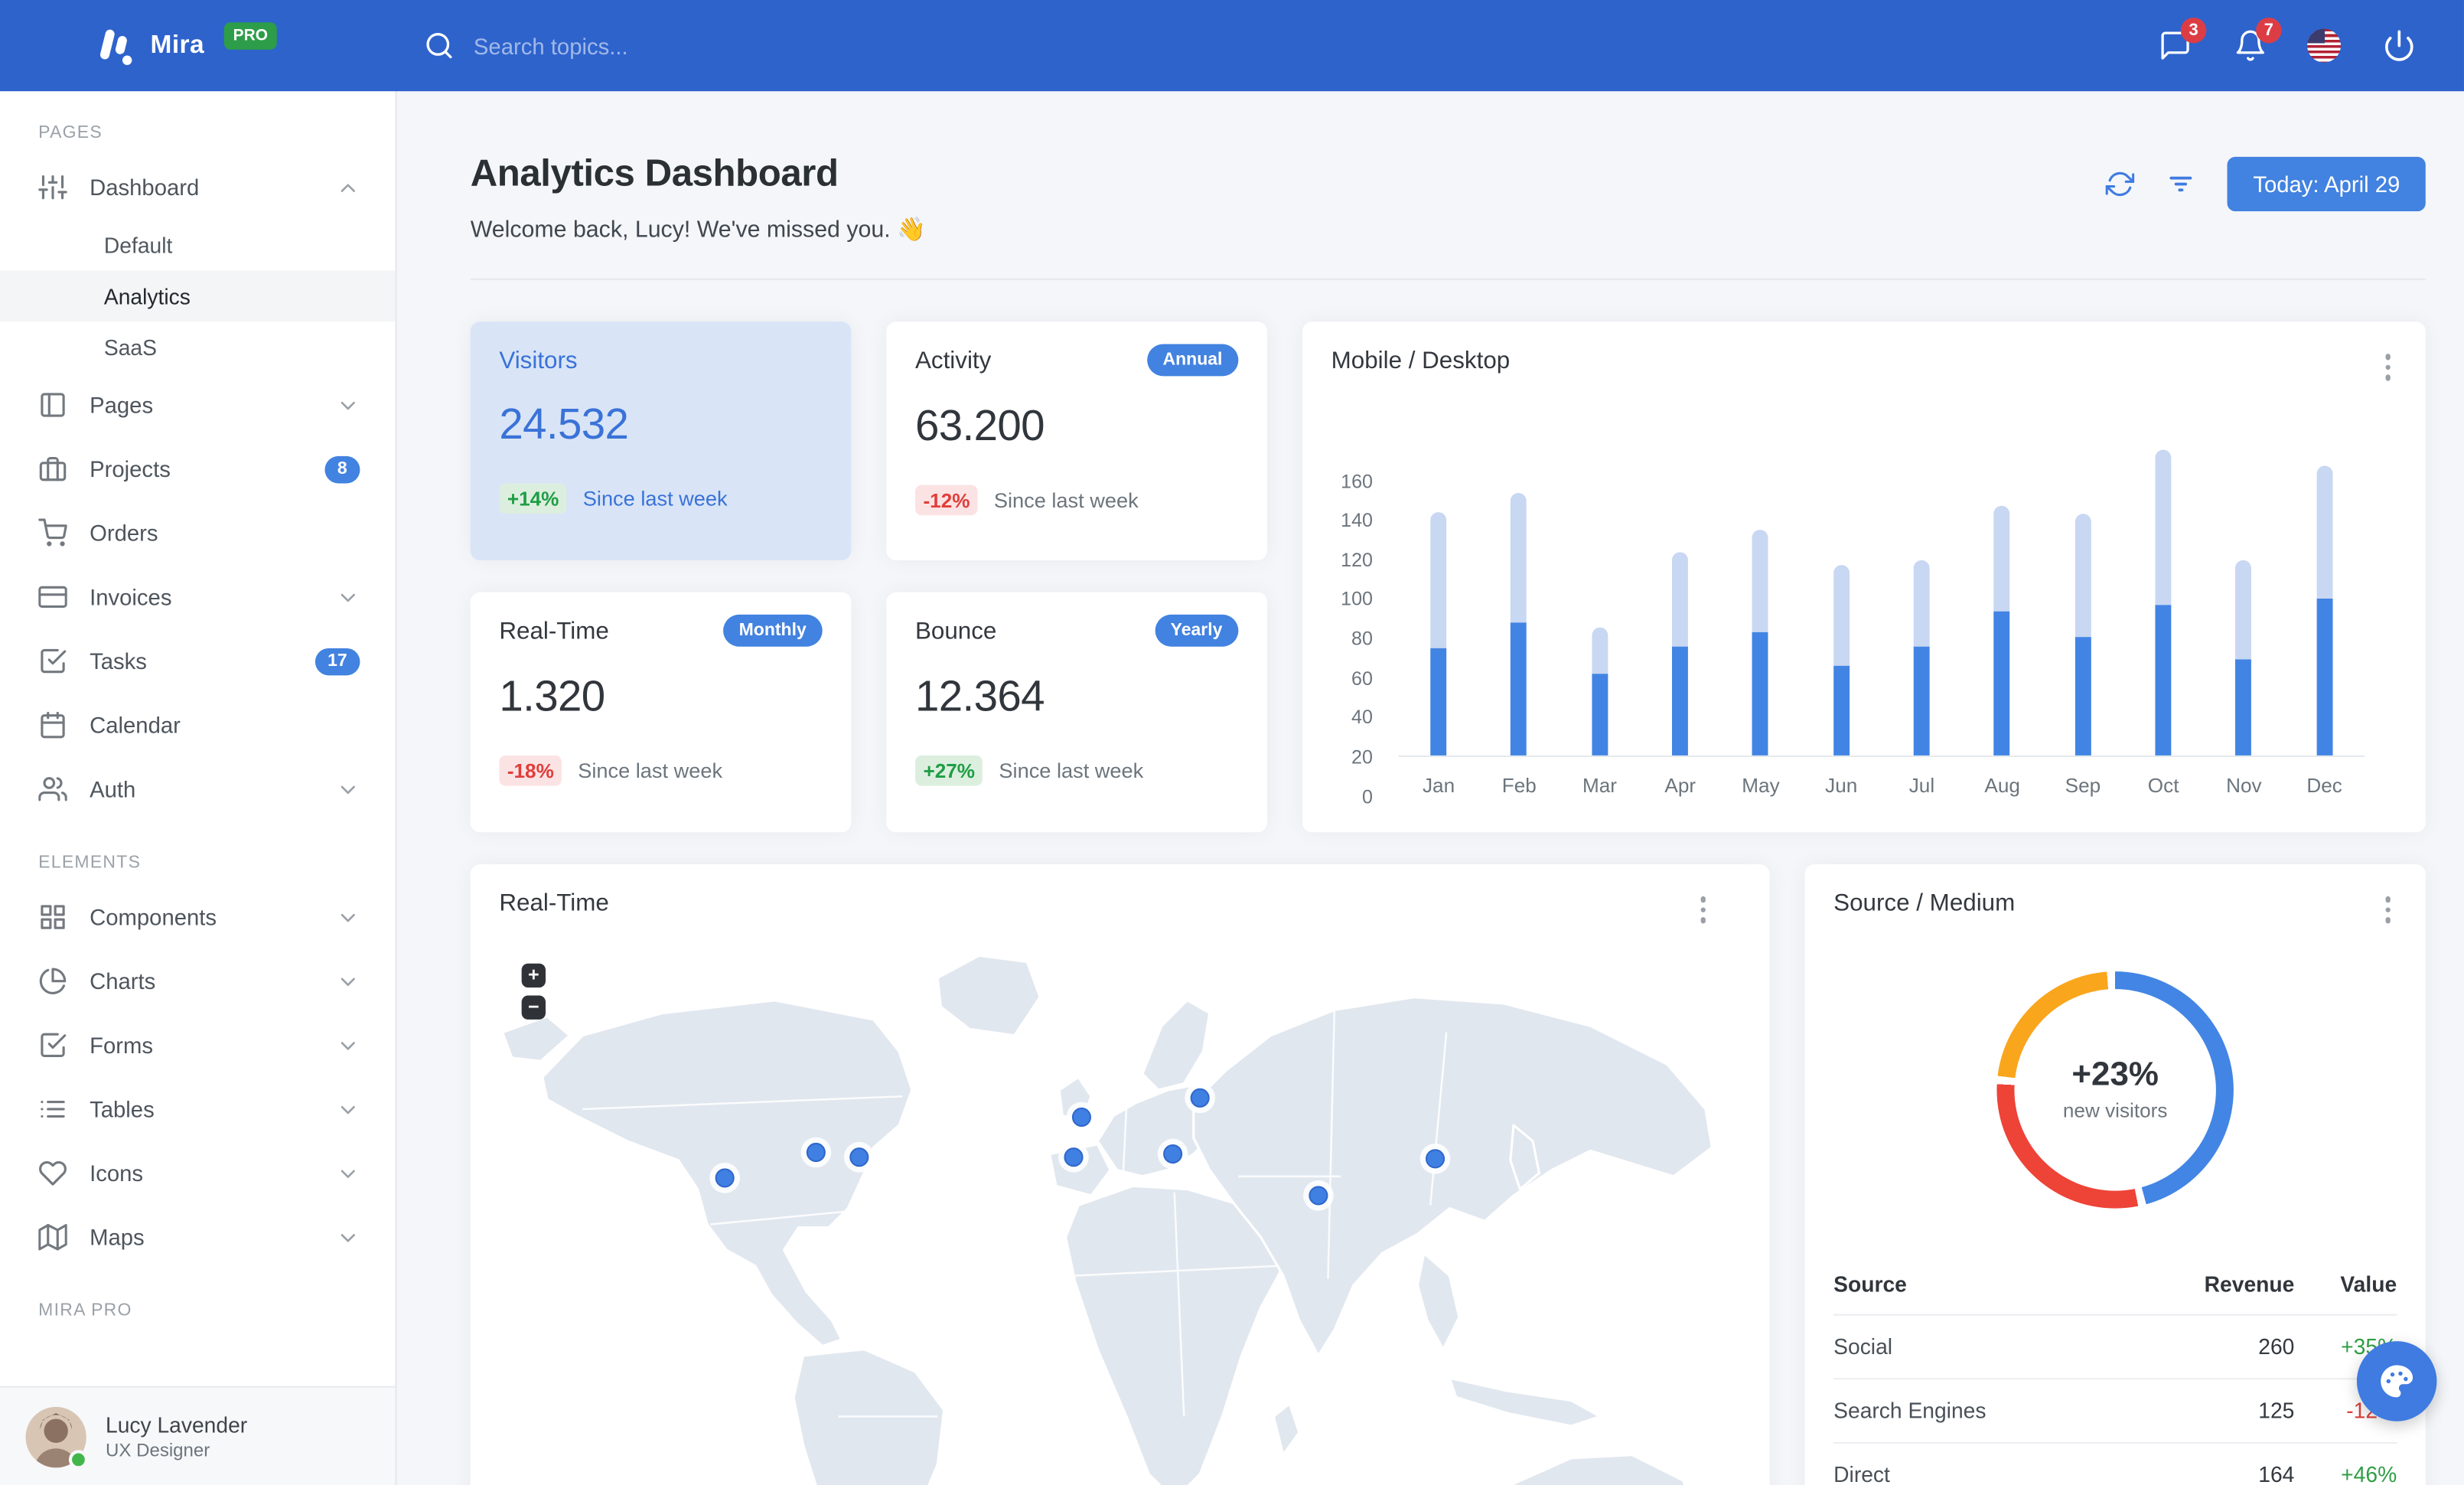 This screenshot has height=1485, width=2464. Describe the element at coordinates (772, 630) in the screenshot. I see `period-badge: Monthly` at that location.